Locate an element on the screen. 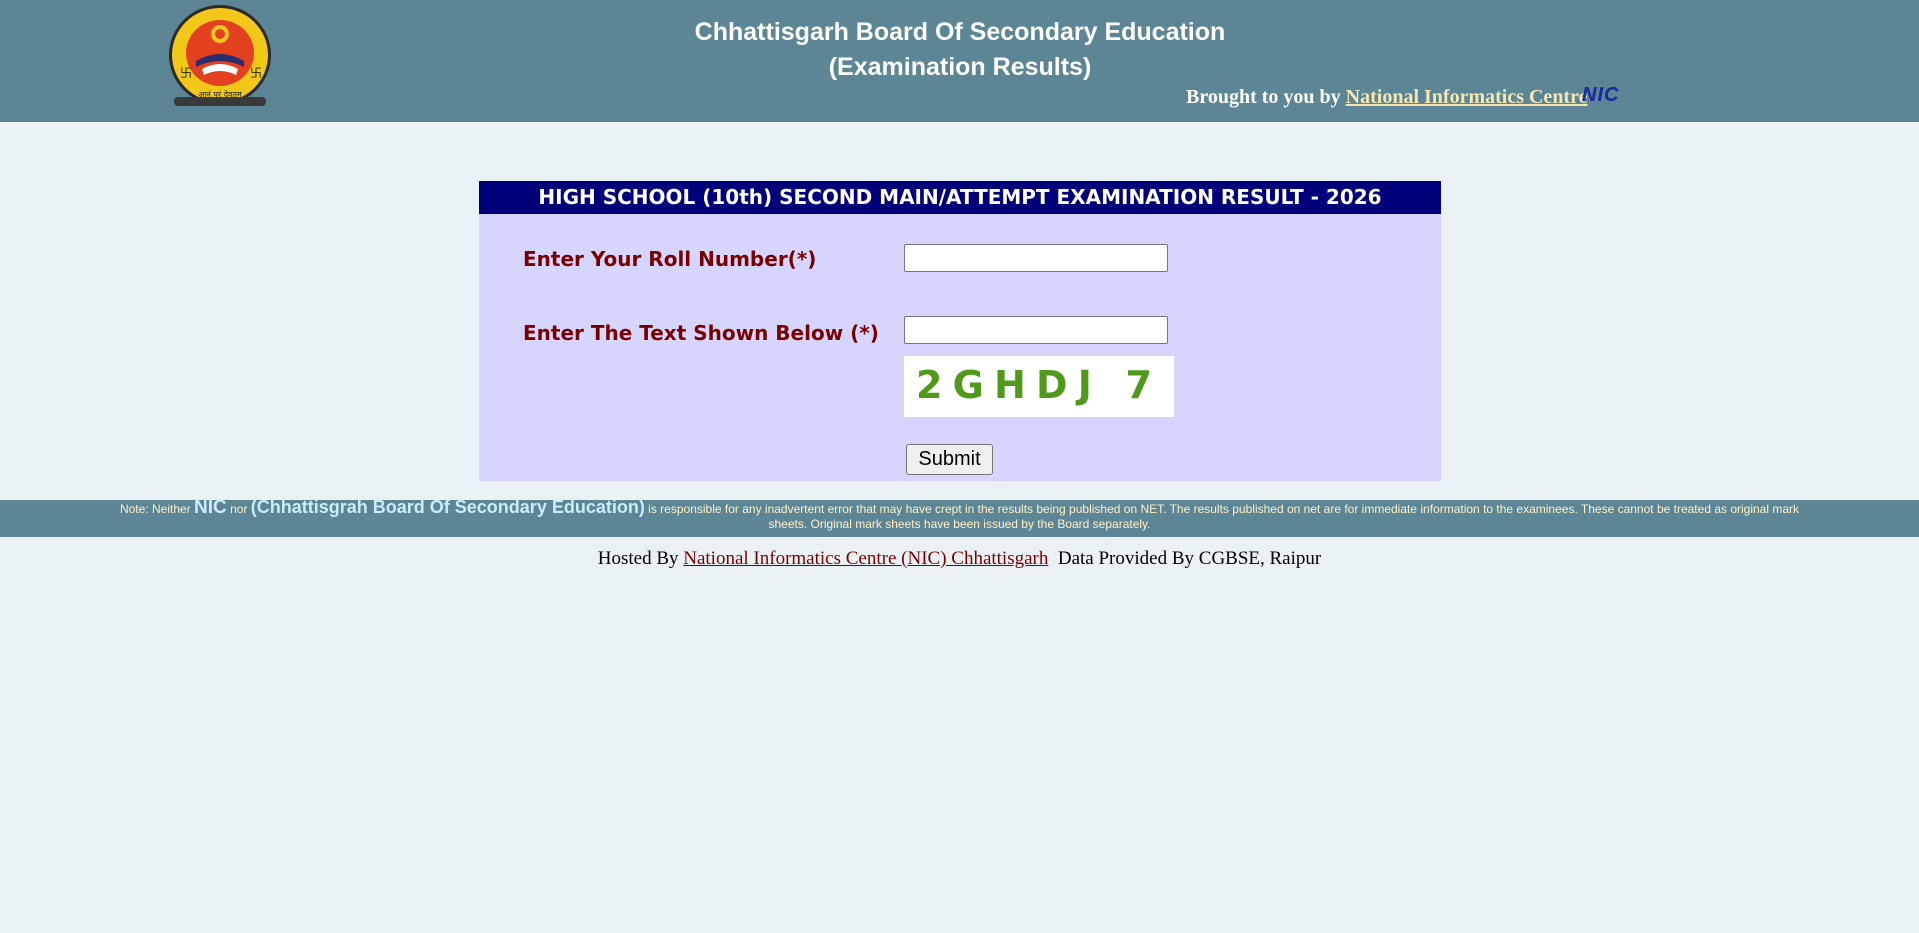 The width and height of the screenshot is (1919, 933). captcha-image: 2GHDJ 7 is located at coordinates (1039, 386).